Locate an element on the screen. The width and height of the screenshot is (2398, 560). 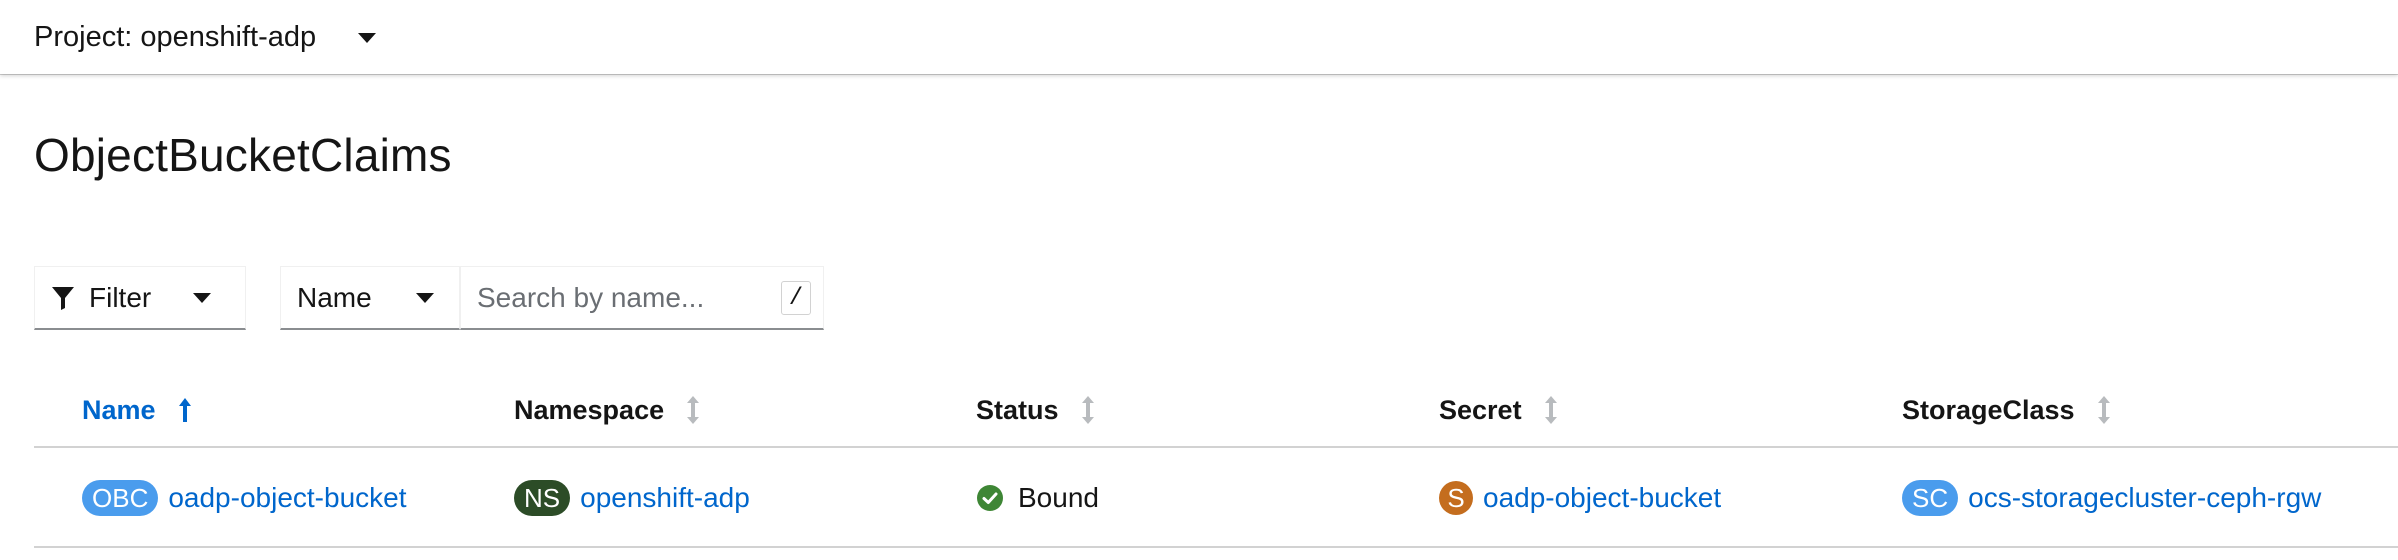
column-header-name: Name is located at coordinates (137, 410).